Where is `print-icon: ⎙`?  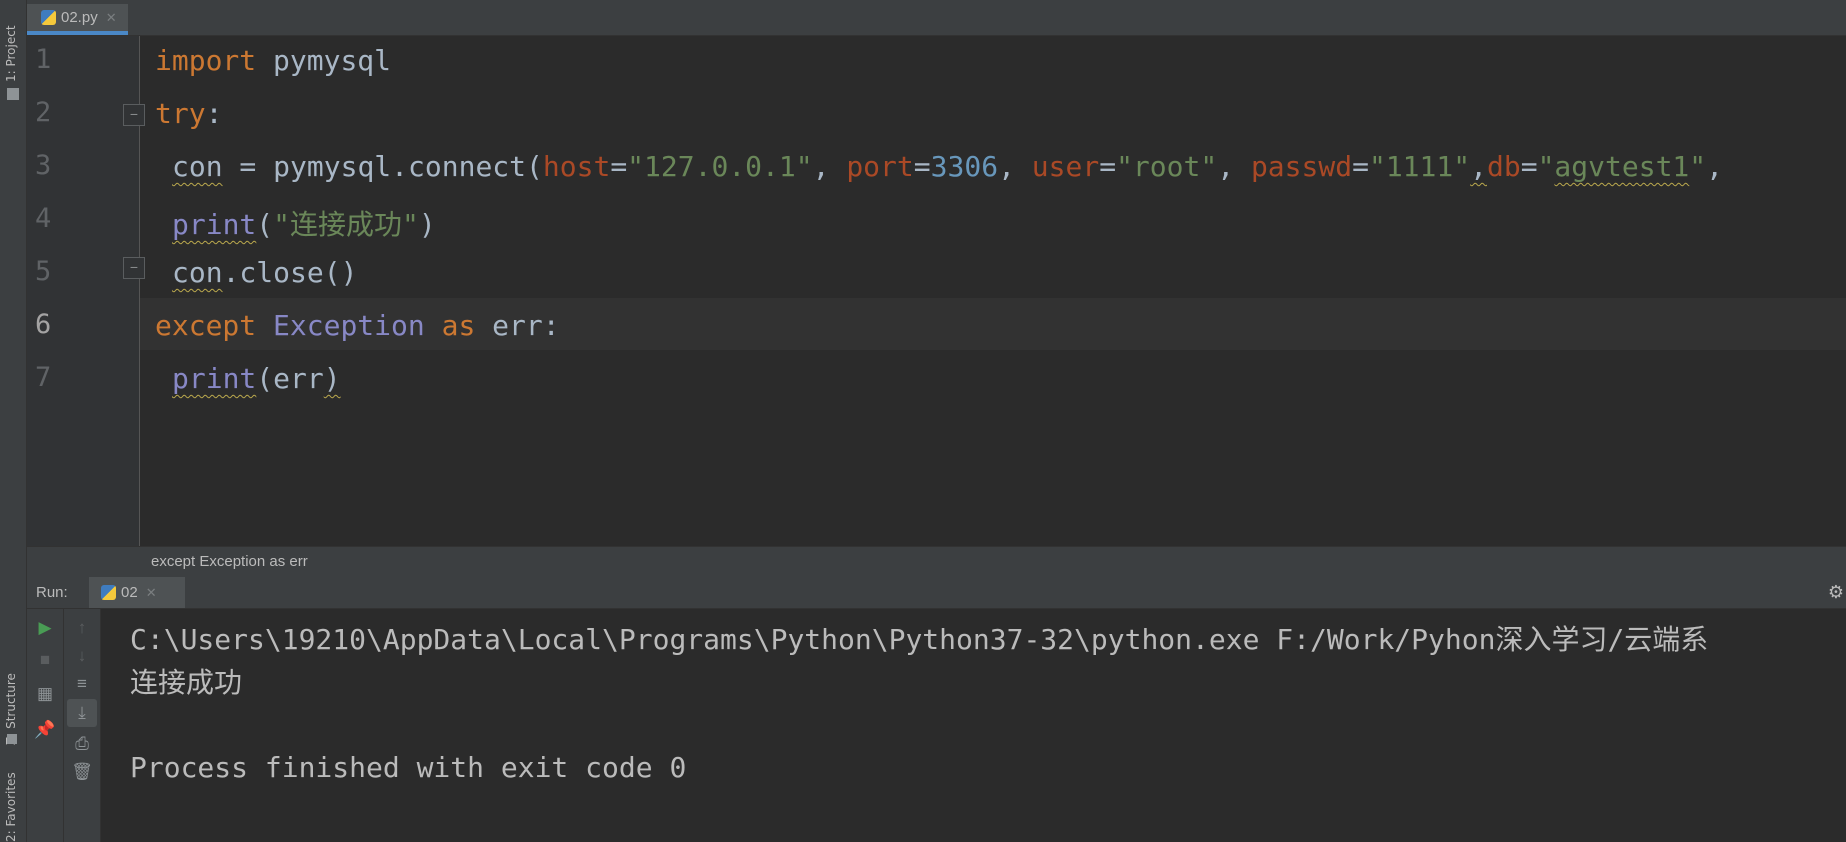 print-icon: ⎙ is located at coordinates (82, 744).